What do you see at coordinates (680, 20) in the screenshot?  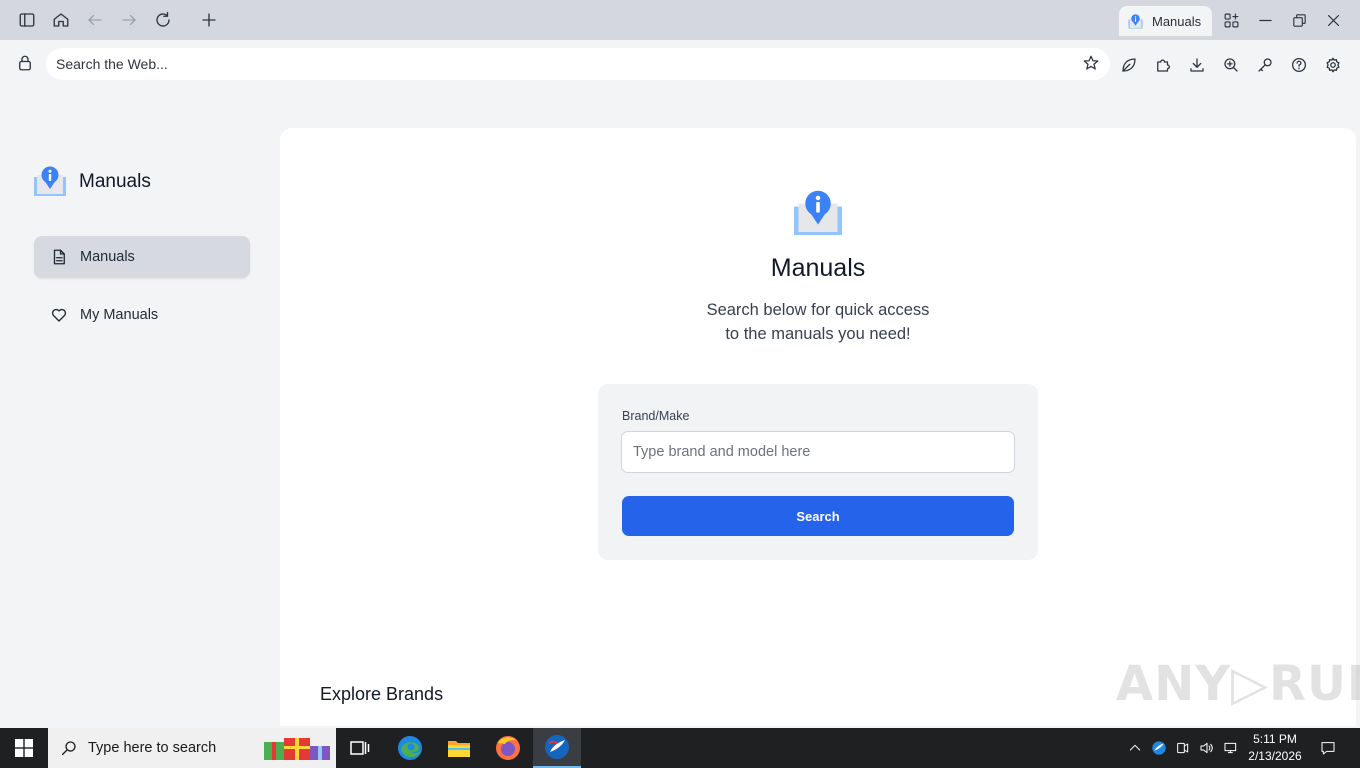 I see `browser-title-bar: Manuals` at bounding box center [680, 20].